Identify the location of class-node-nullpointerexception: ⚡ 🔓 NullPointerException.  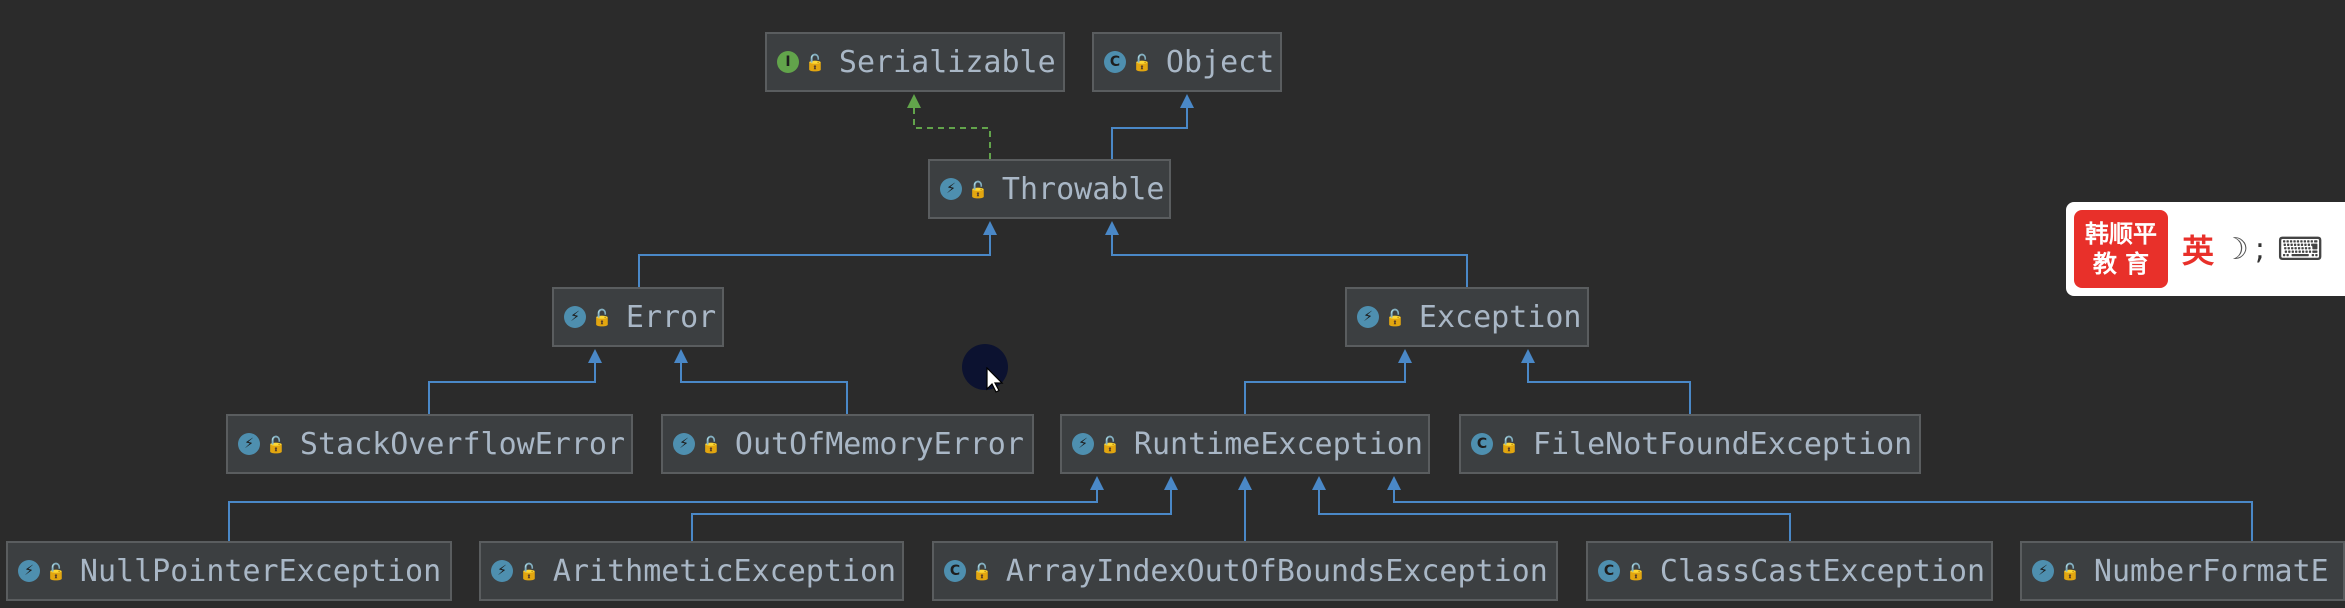
(229, 571).